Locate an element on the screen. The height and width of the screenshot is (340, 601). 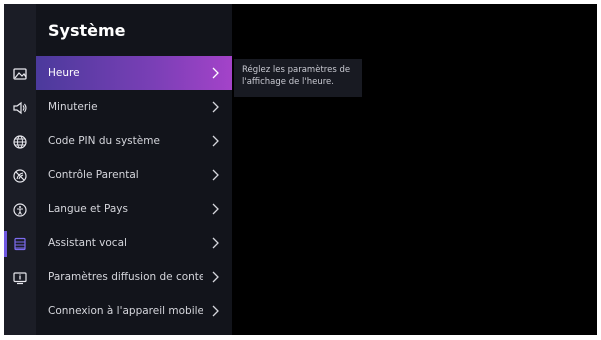
menu-item-controle-parental: Contrôle Parental is located at coordinates (134, 175).